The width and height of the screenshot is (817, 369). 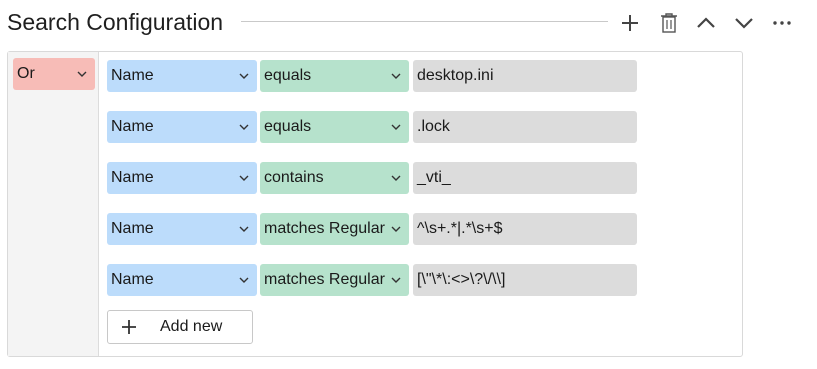 I want to click on value-input: _vti_, so click(x=525, y=178).